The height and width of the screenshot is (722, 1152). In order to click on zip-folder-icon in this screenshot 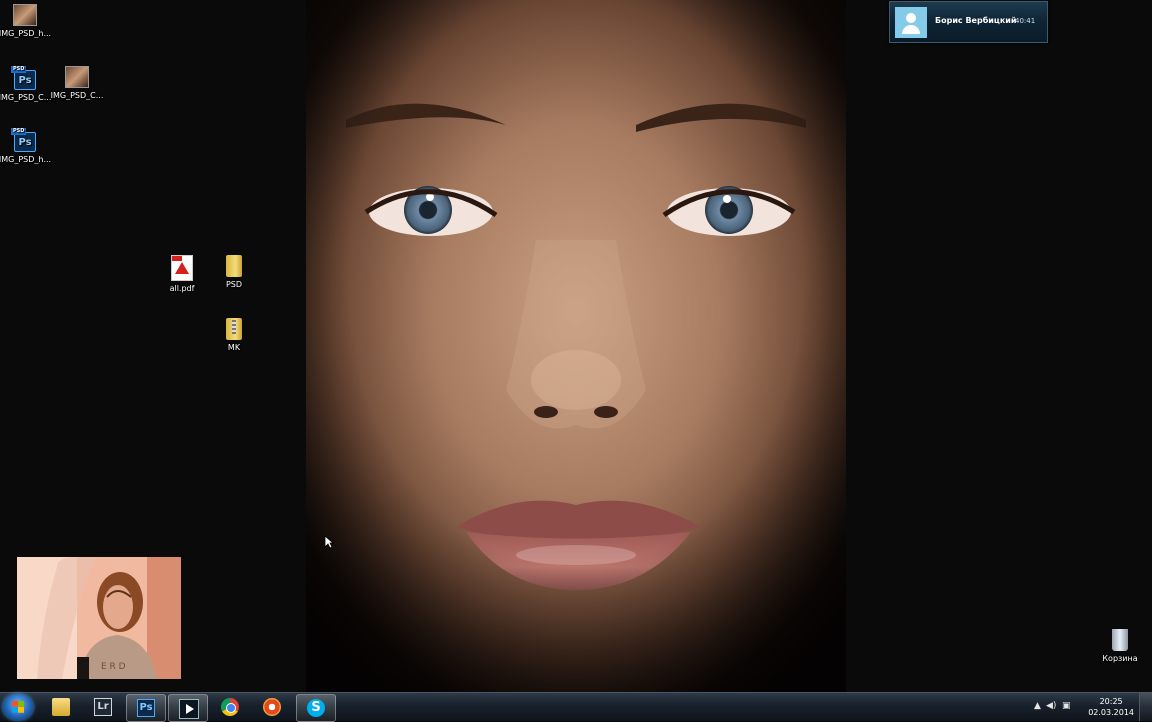, I will do `click(234, 329)`.